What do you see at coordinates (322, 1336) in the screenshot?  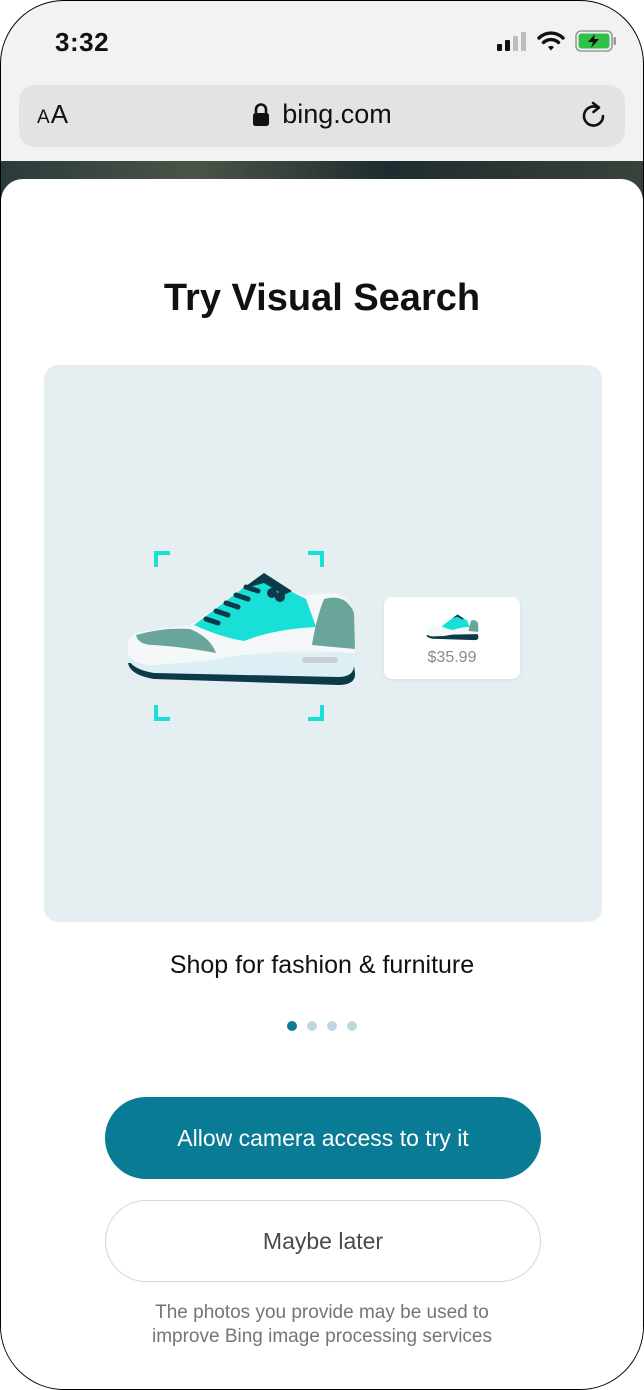 I see `disclaimer-line: improve Bing image processing services` at bounding box center [322, 1336].